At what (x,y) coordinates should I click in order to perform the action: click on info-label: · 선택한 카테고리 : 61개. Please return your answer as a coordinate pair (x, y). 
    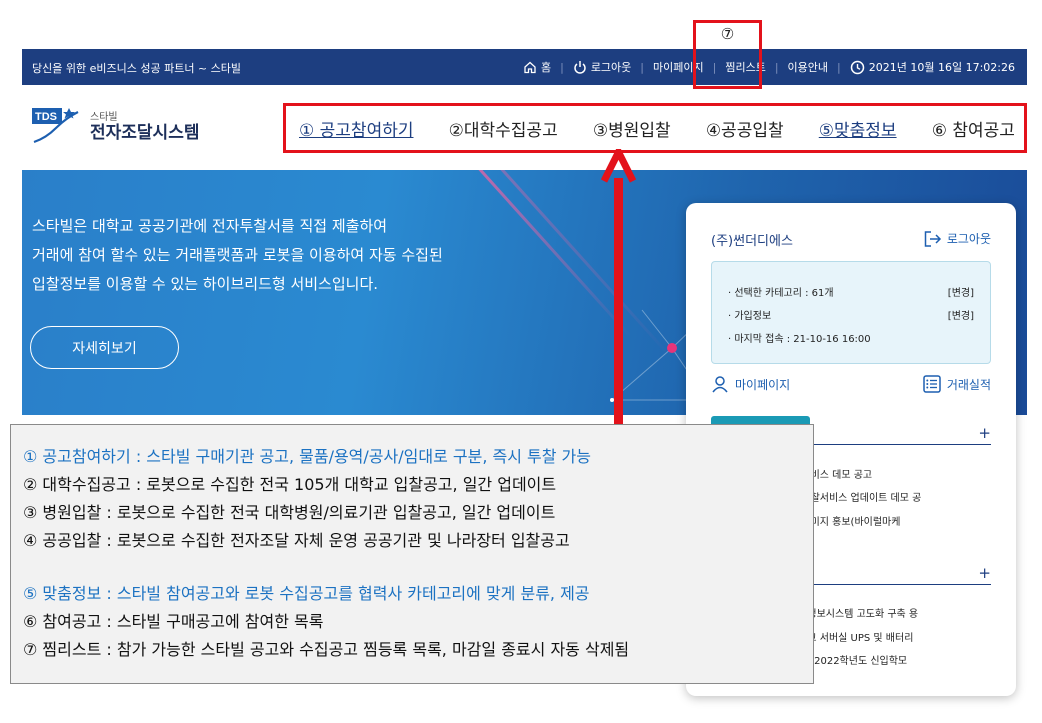
    Looking at the image, I should click on (781, 293).